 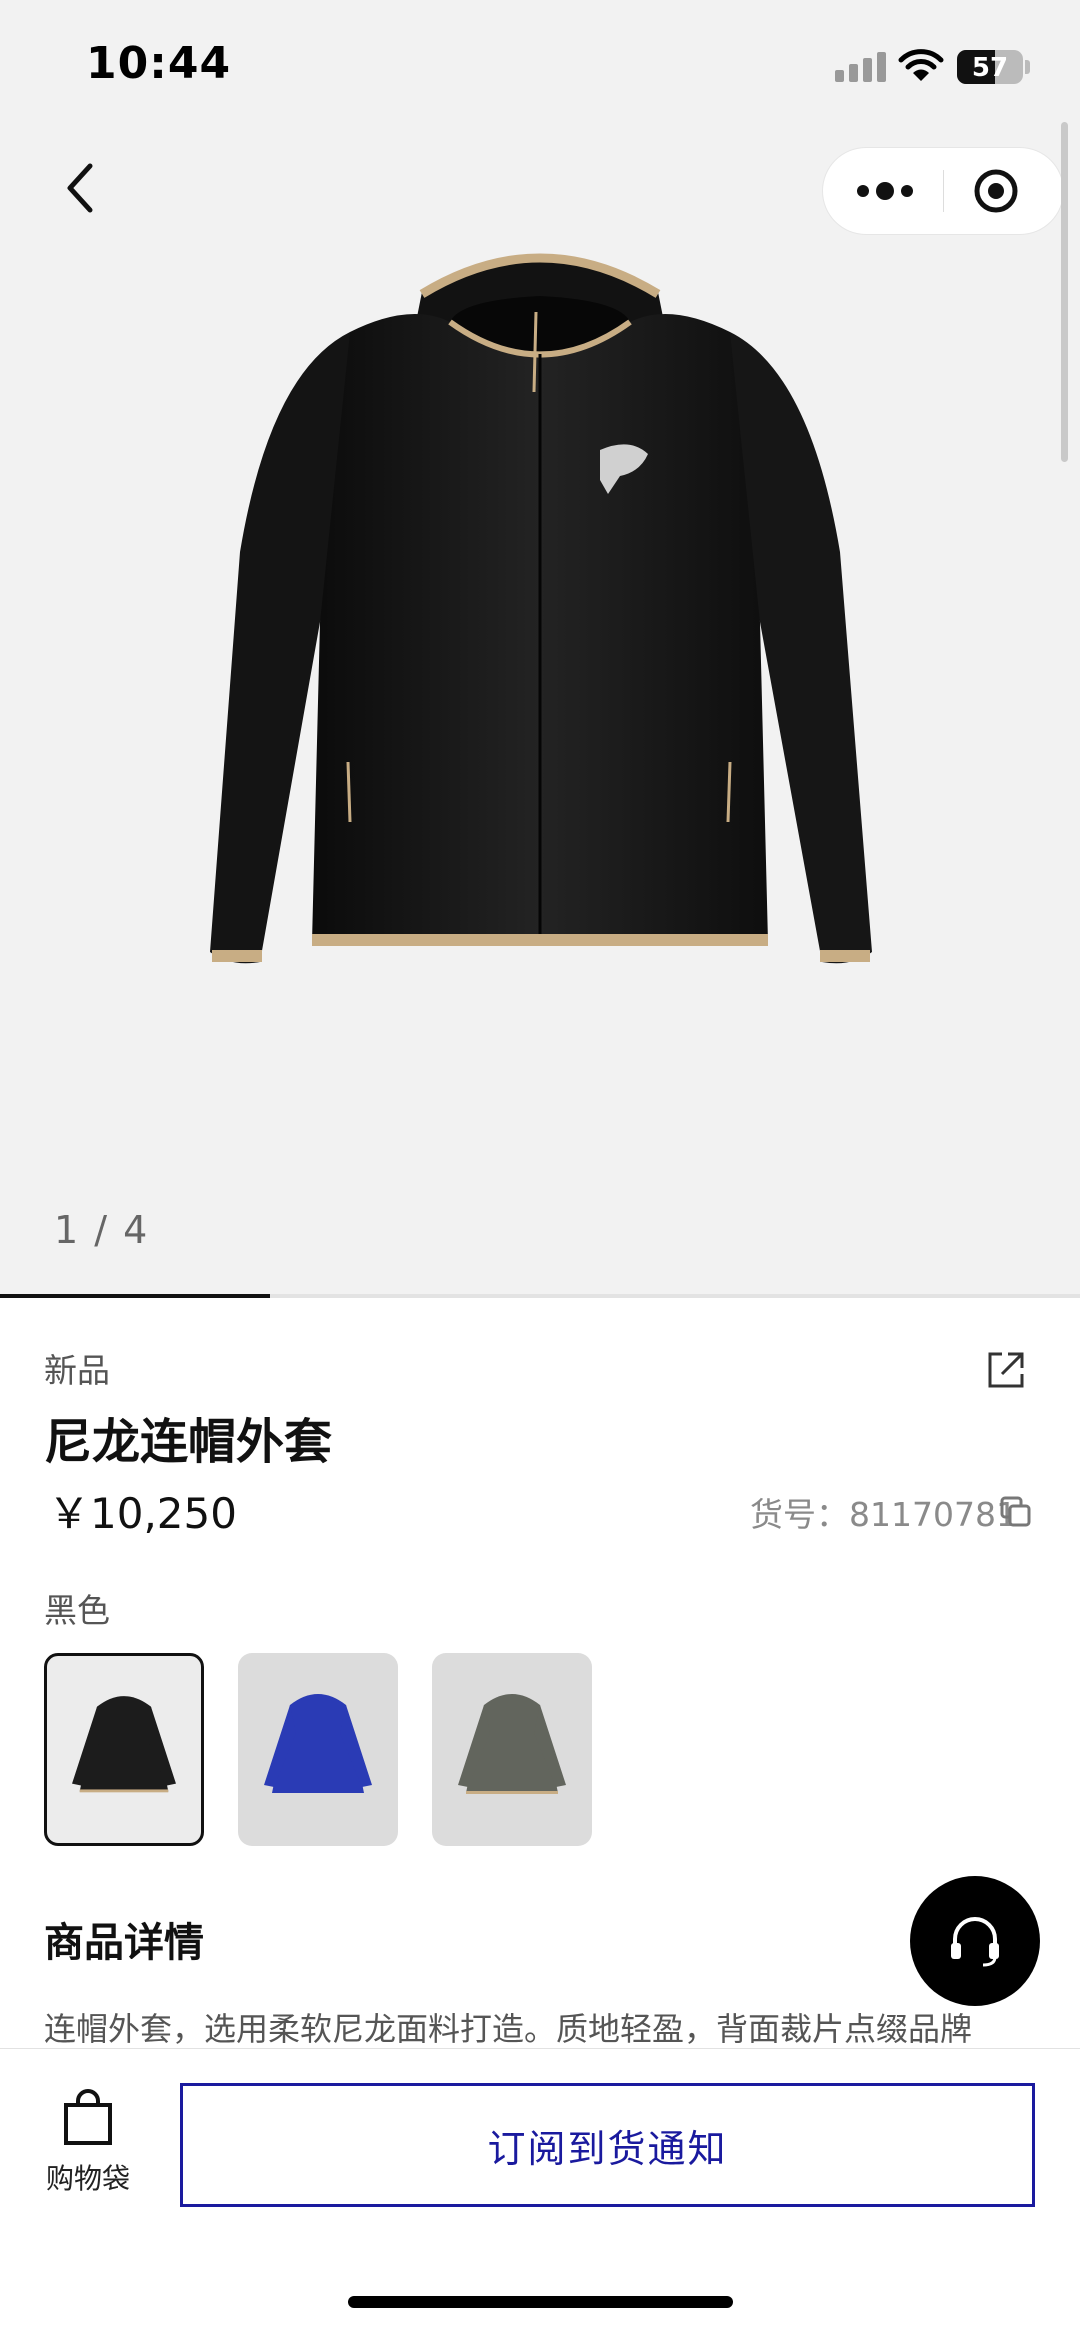 What do you see at coordinates (318, 1743) in the screenshot?
I see `swatch-blue-image` at bounding box center [318, 1743].